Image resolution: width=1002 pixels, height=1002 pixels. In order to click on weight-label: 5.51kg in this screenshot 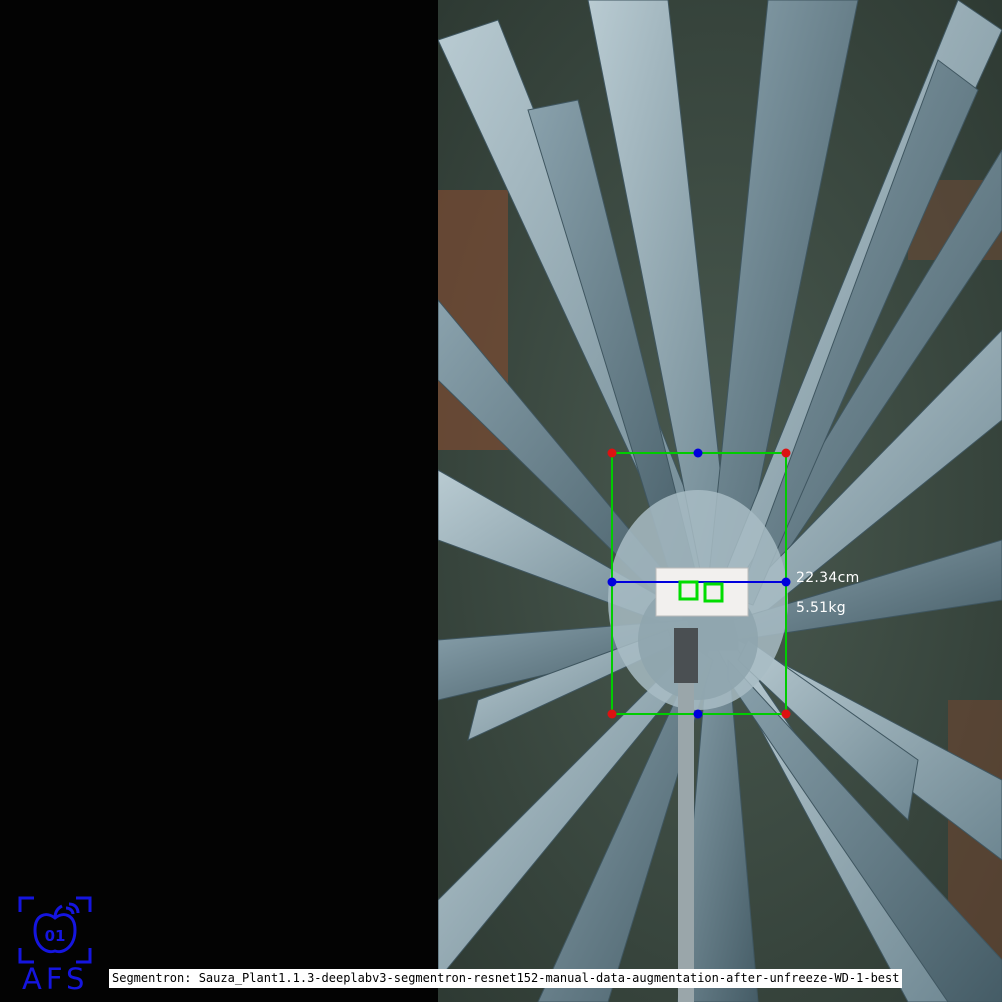, I will do `click(821, 608)`.